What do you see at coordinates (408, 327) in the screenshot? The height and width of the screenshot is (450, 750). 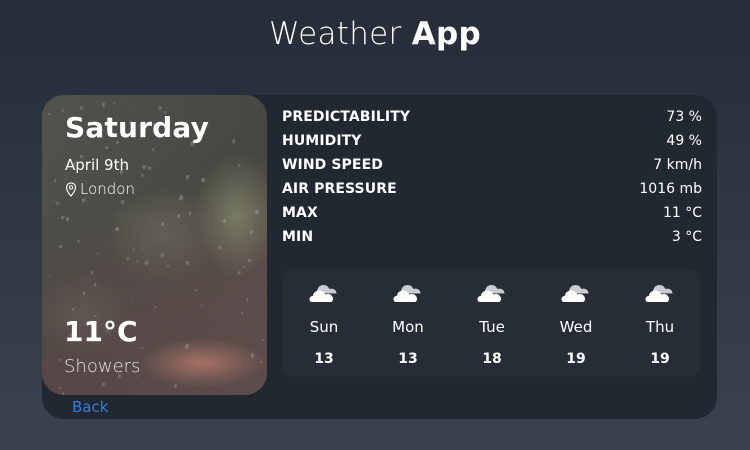 I see `forecast-day-name: Mon` at bounding box center [408, 327].